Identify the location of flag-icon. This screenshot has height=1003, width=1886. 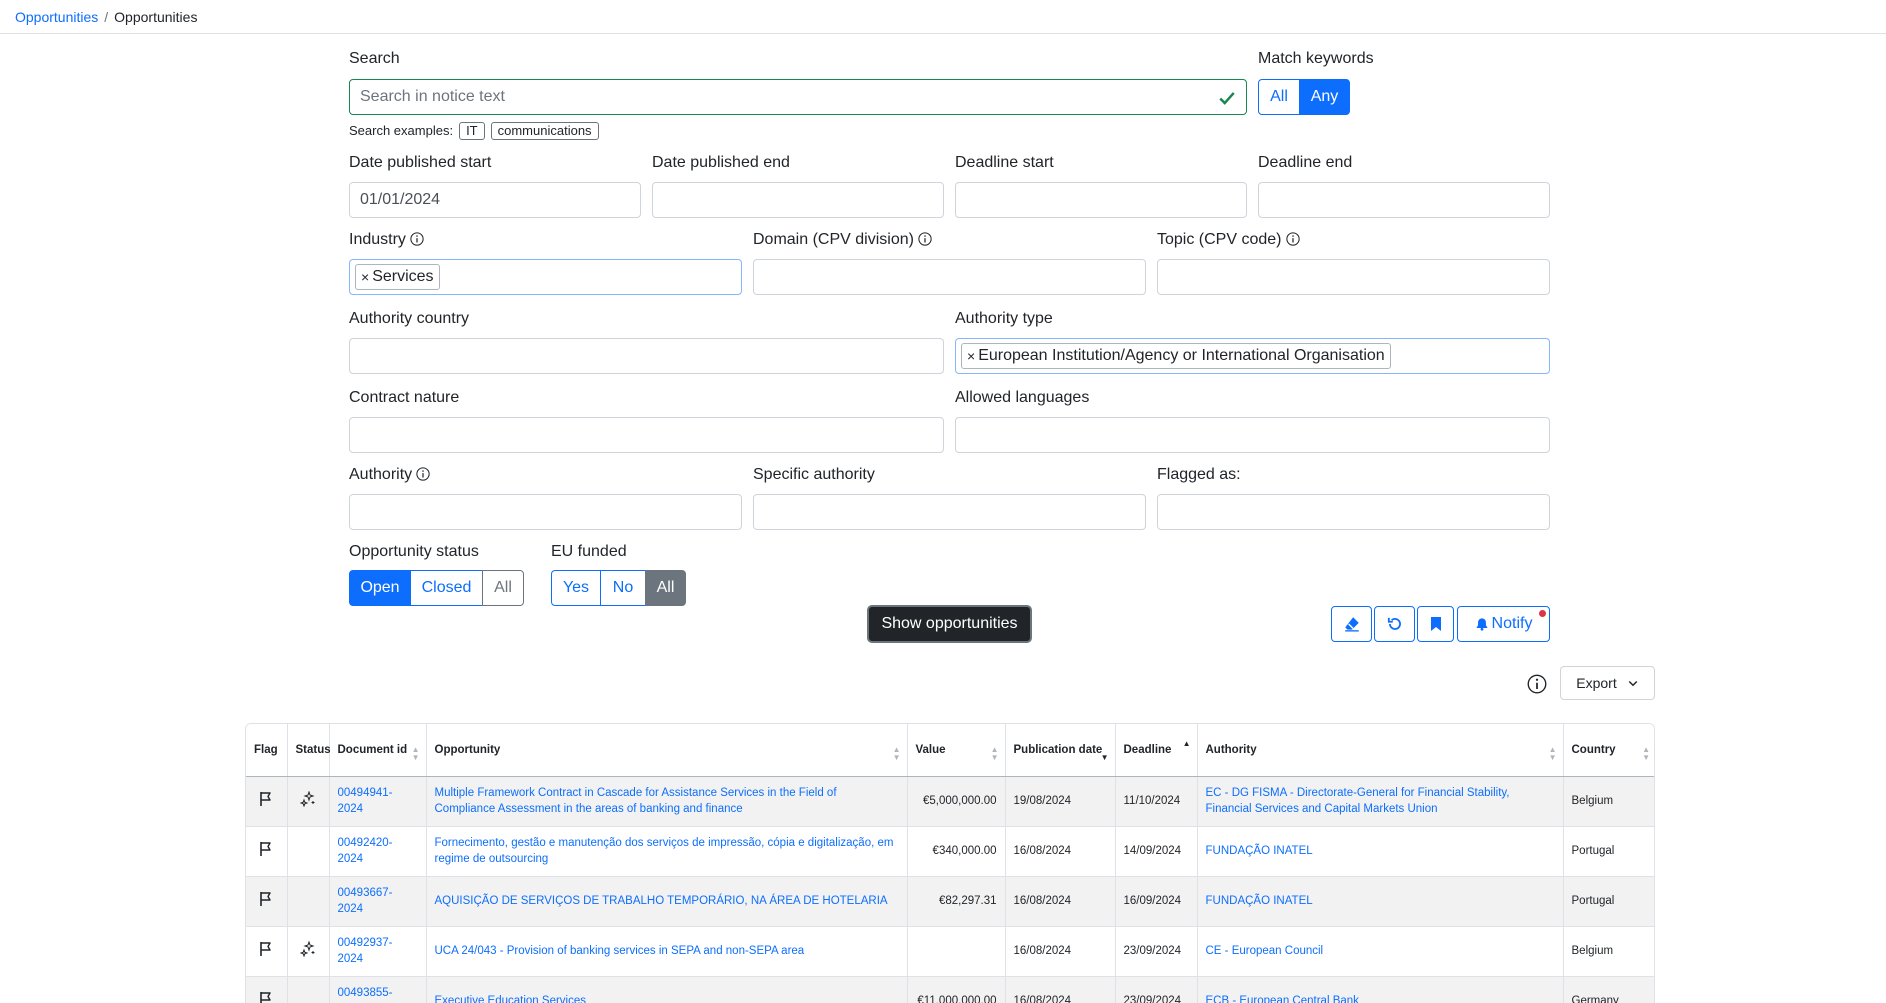
(265, 898).